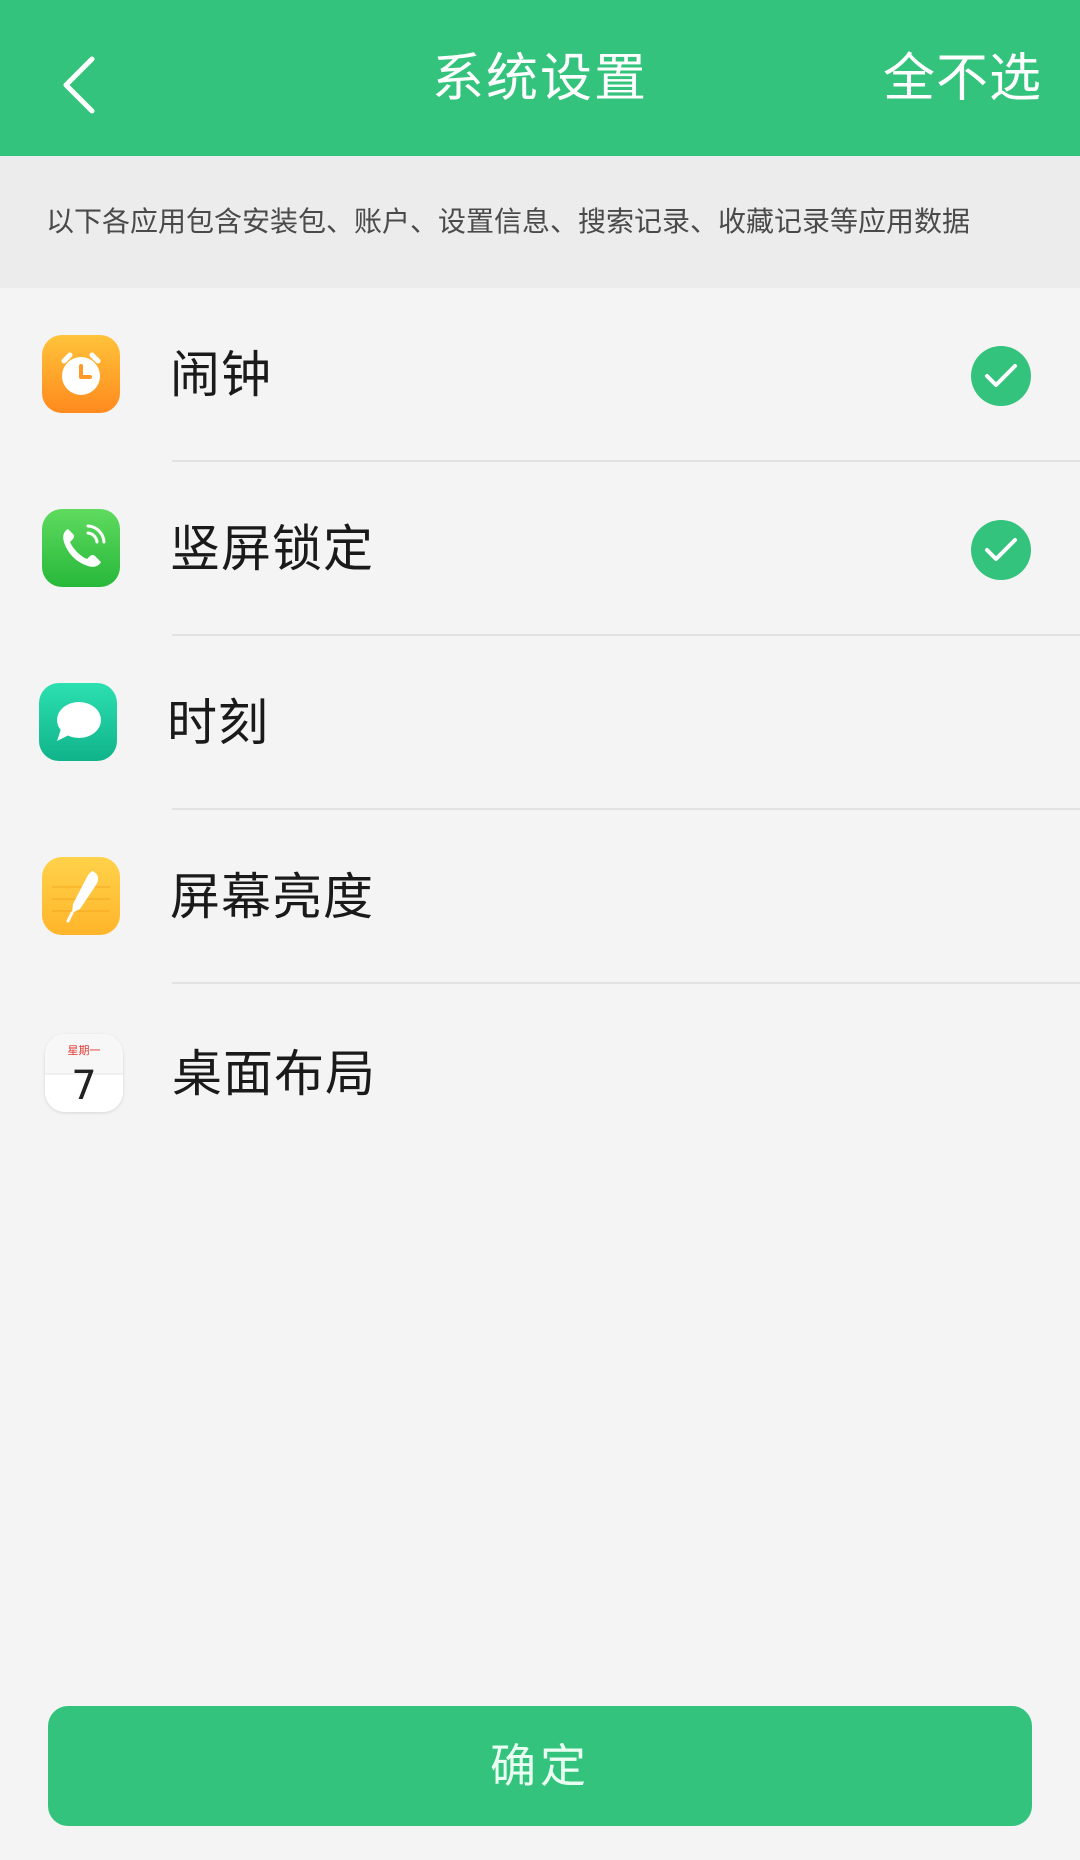 The image size is (1080, 1860). Describe the element at coordinates (540, 897) in the screenshot. I see `list-item-brightness: 屏幕亮度` at that location.